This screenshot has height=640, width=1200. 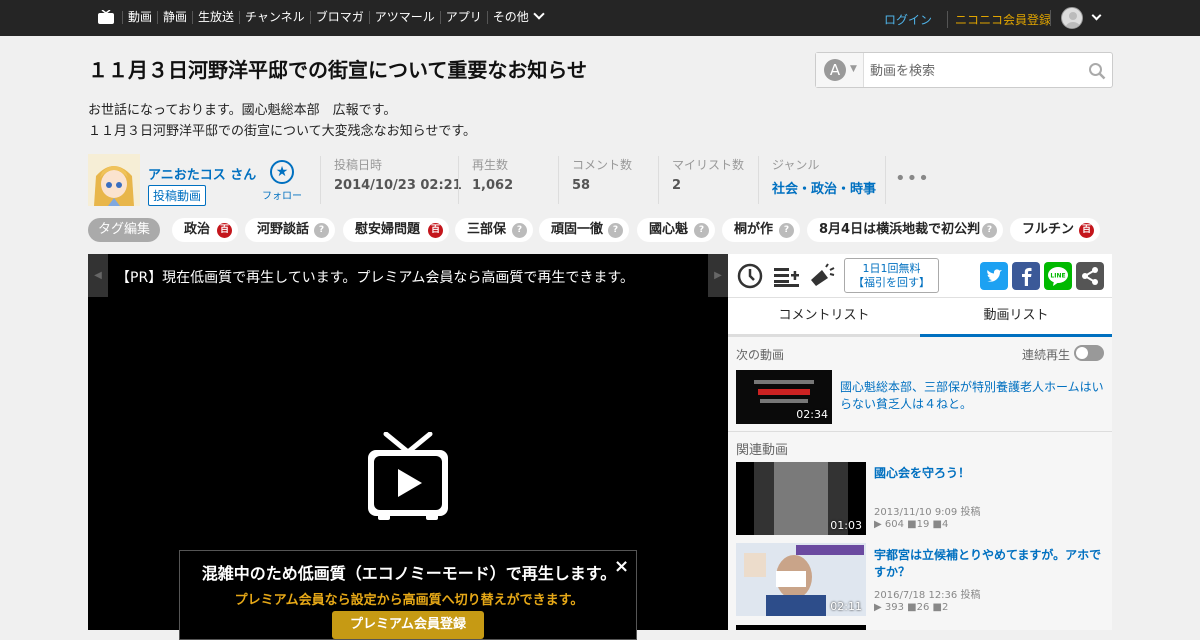 What do you see at coordinates (989, 564) in the screenshot?
I see `related-video-title: 宇都宮は立候補とりやめてますが。アホですか？` at bounding box center [989, 564].